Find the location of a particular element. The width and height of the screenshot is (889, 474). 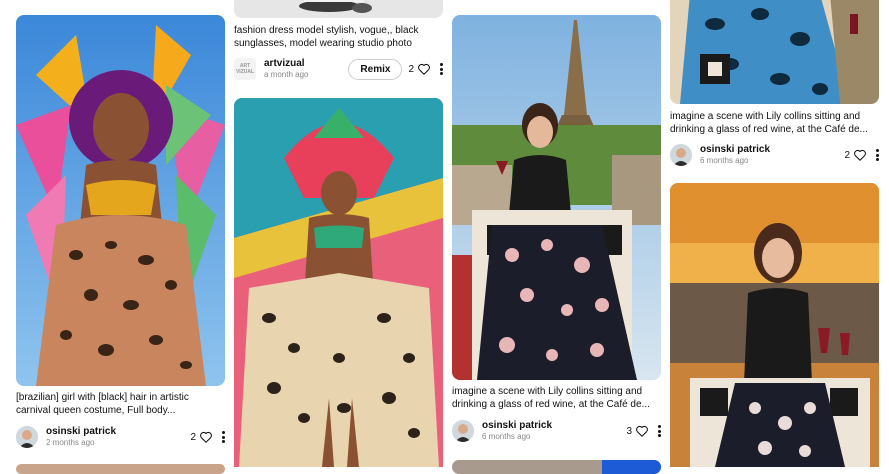

card-7-image-peek is located at coordinates (556, 467).